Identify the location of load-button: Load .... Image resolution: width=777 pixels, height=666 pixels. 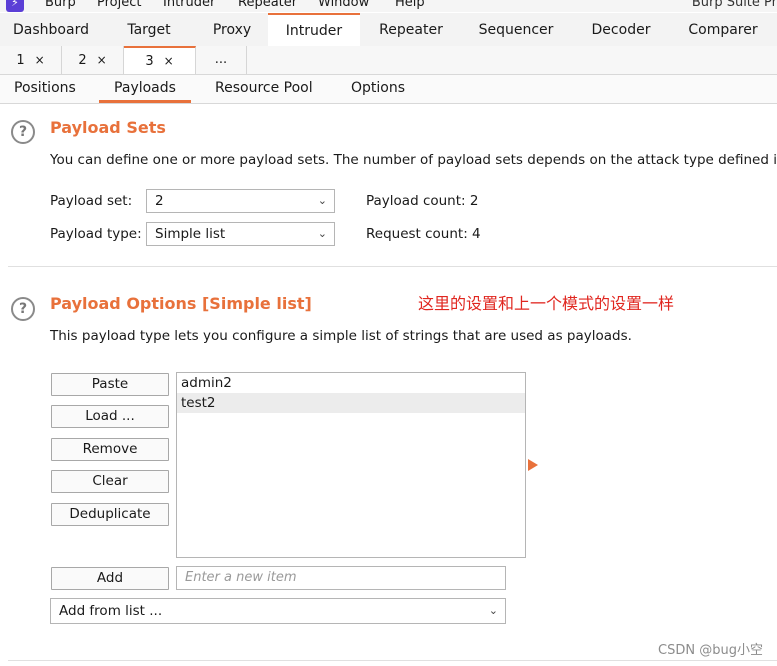
(110, 416).